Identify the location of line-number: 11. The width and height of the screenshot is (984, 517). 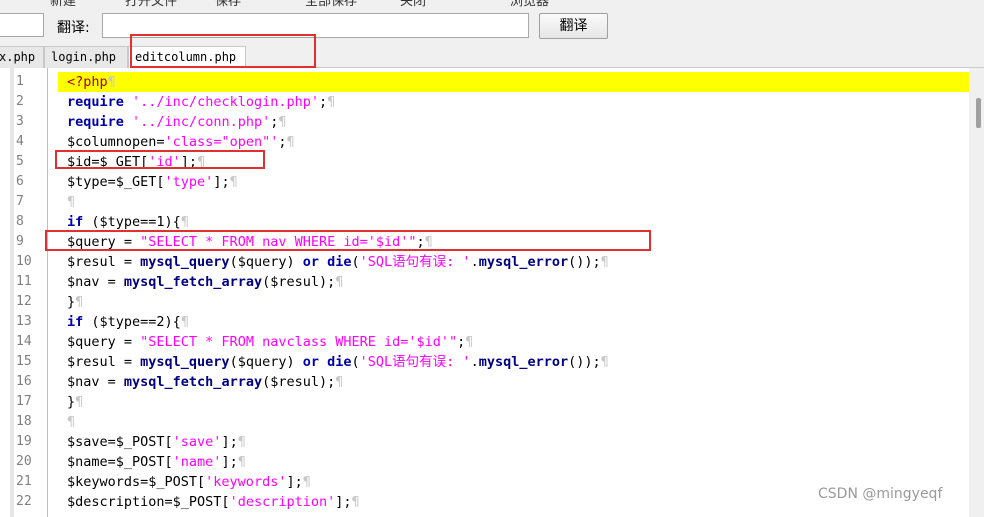
(24, 281).